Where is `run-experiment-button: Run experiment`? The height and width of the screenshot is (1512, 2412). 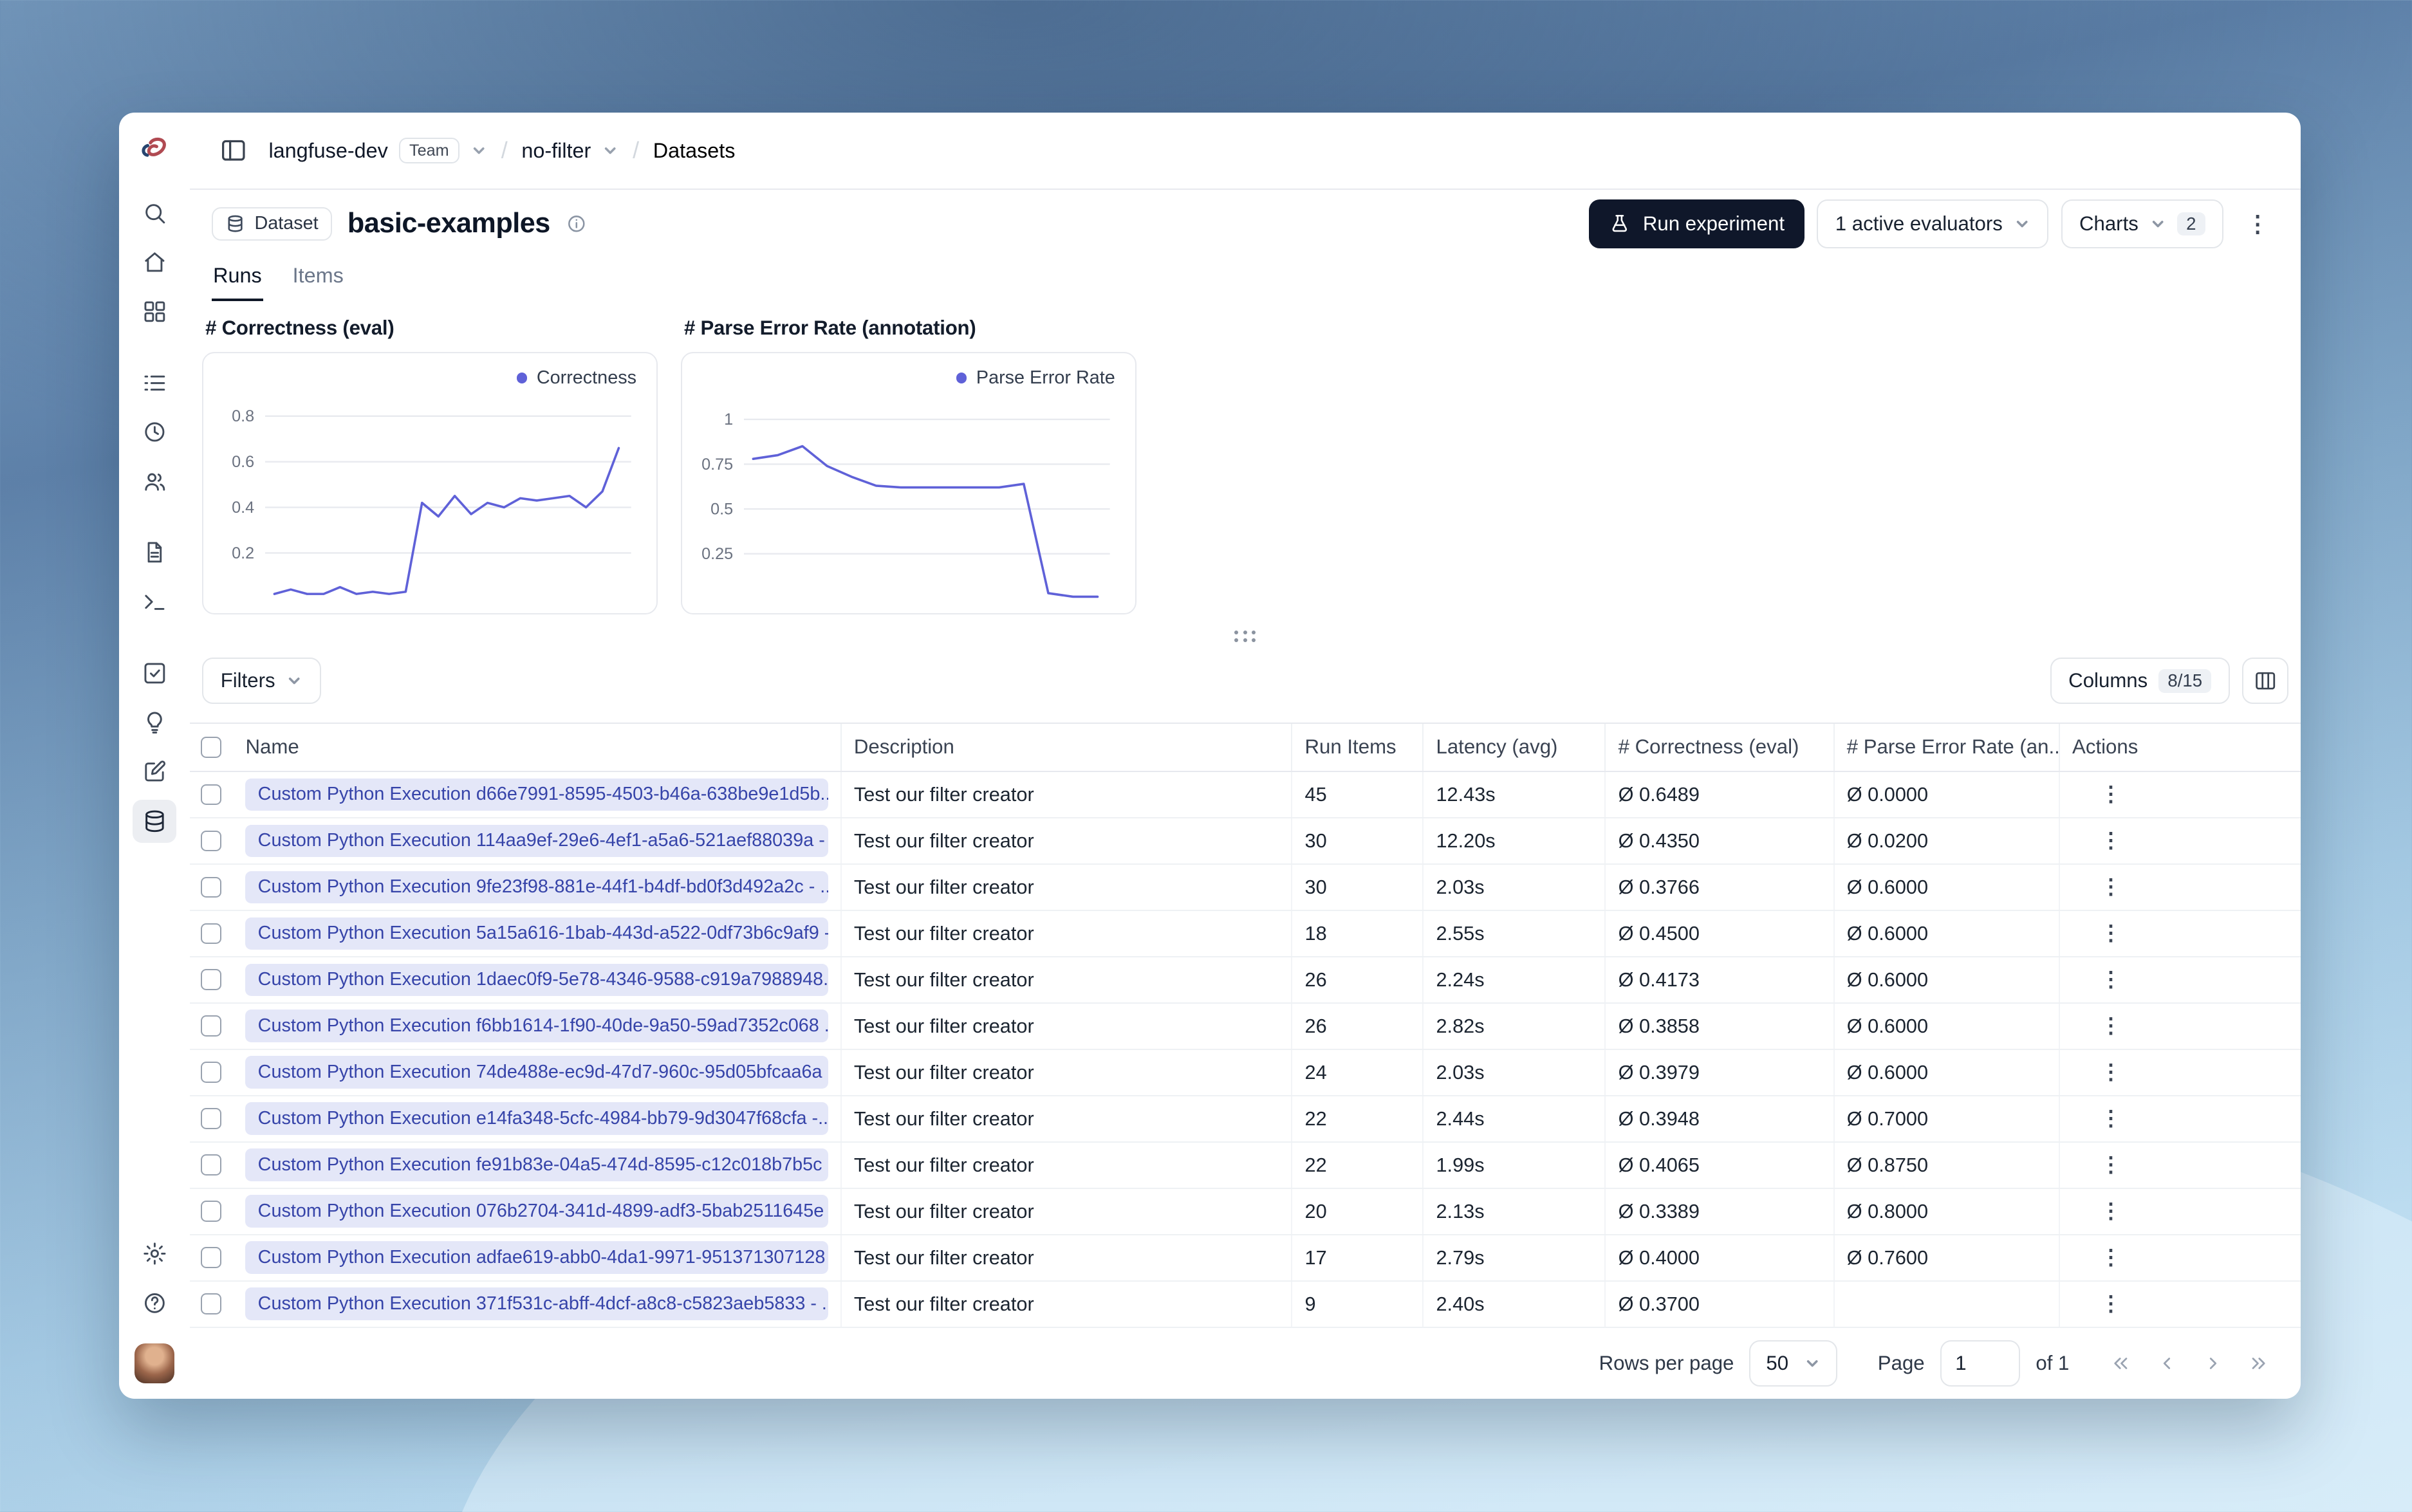 run-experiment-button: Run experiment is located at coordinates (1696, 224).